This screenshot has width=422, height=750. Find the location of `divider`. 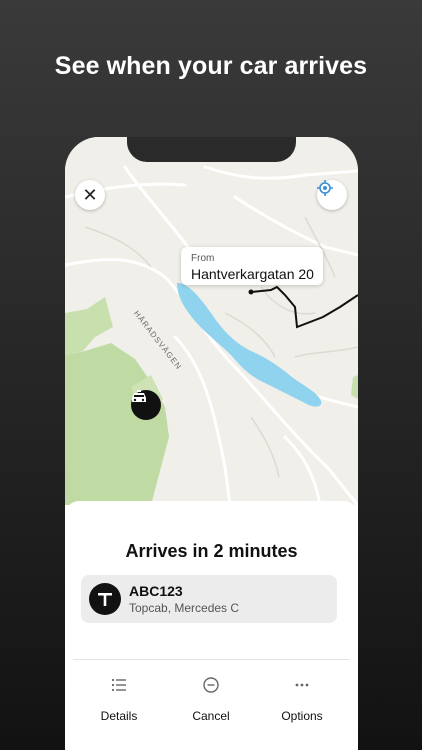

divider is located at coordinates (211, 659).